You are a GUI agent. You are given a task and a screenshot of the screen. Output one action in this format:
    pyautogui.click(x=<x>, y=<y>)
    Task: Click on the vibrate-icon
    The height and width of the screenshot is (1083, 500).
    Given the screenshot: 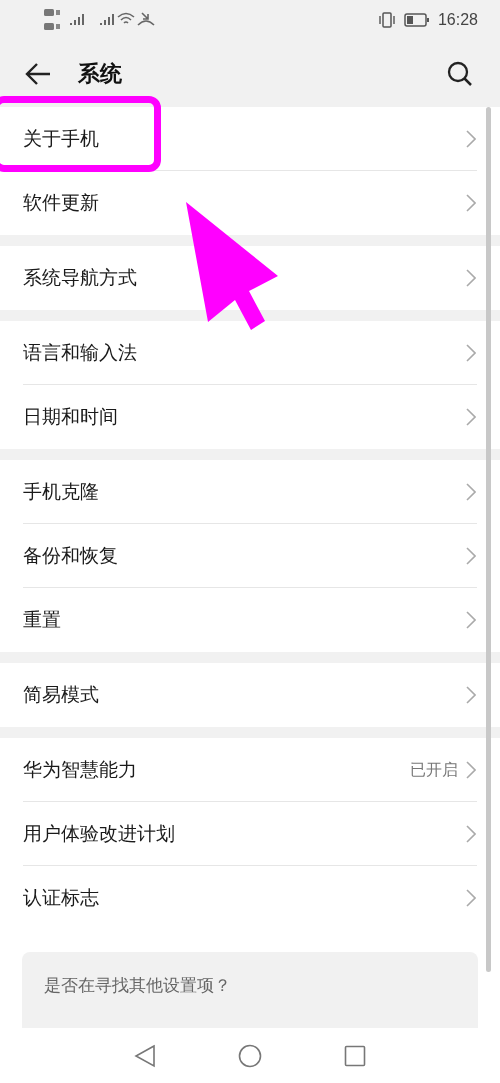 What is the action you would take?
    pyautogui.click(x=386, y=20)
    